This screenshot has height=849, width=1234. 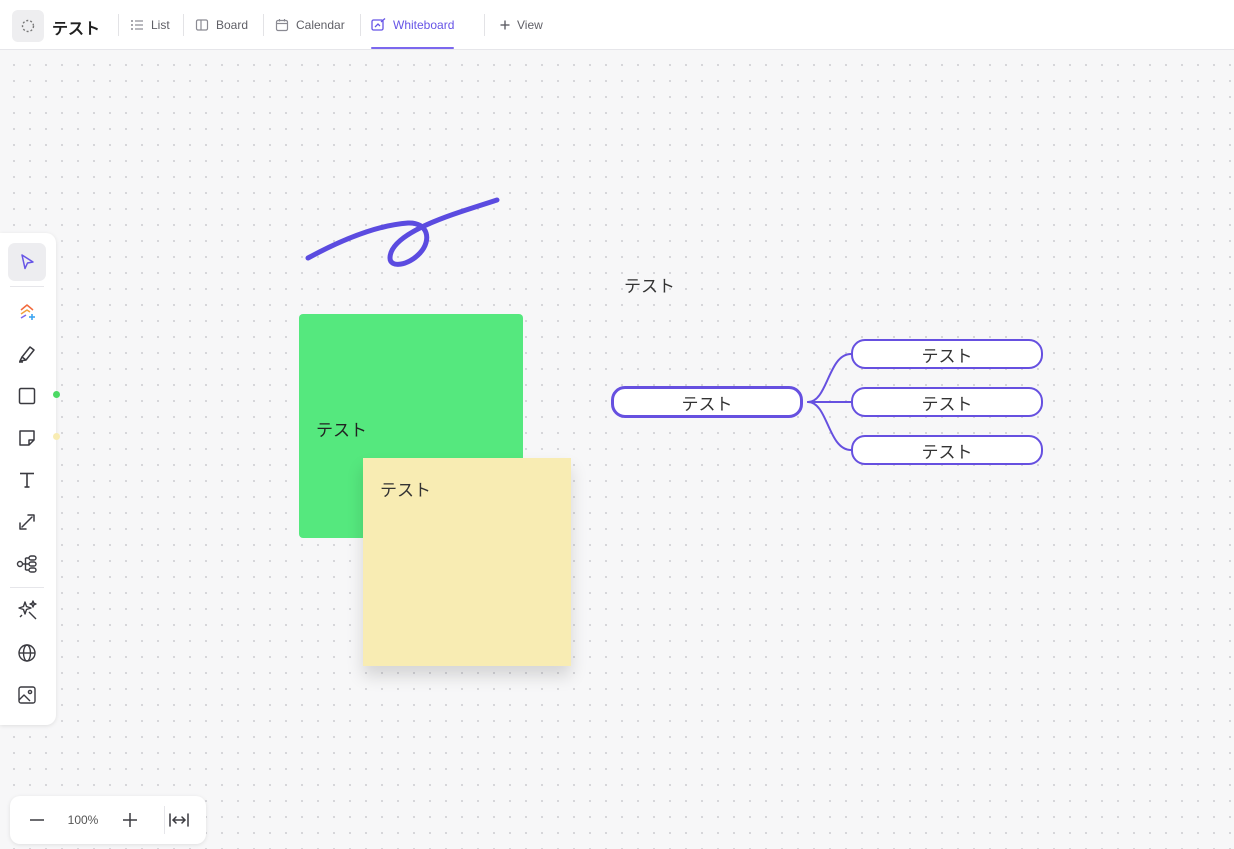 I want to click on zoom-out-button, so click(x=37, y=820).